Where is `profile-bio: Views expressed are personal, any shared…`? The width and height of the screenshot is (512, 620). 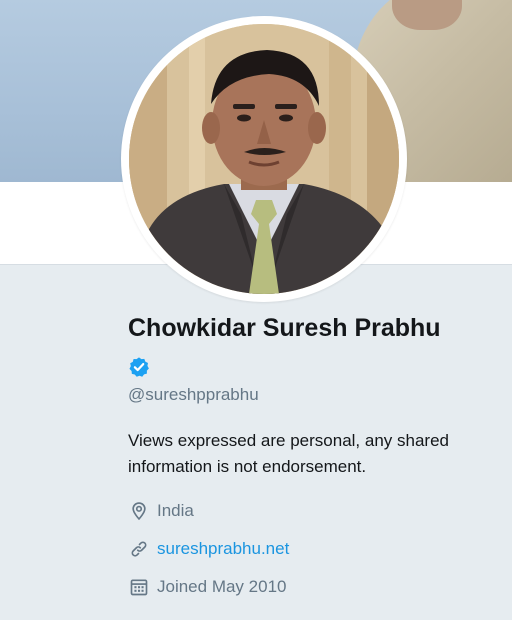
profile-bio: Views expressed are personal, any shared… is located at coordinates (288, 453).